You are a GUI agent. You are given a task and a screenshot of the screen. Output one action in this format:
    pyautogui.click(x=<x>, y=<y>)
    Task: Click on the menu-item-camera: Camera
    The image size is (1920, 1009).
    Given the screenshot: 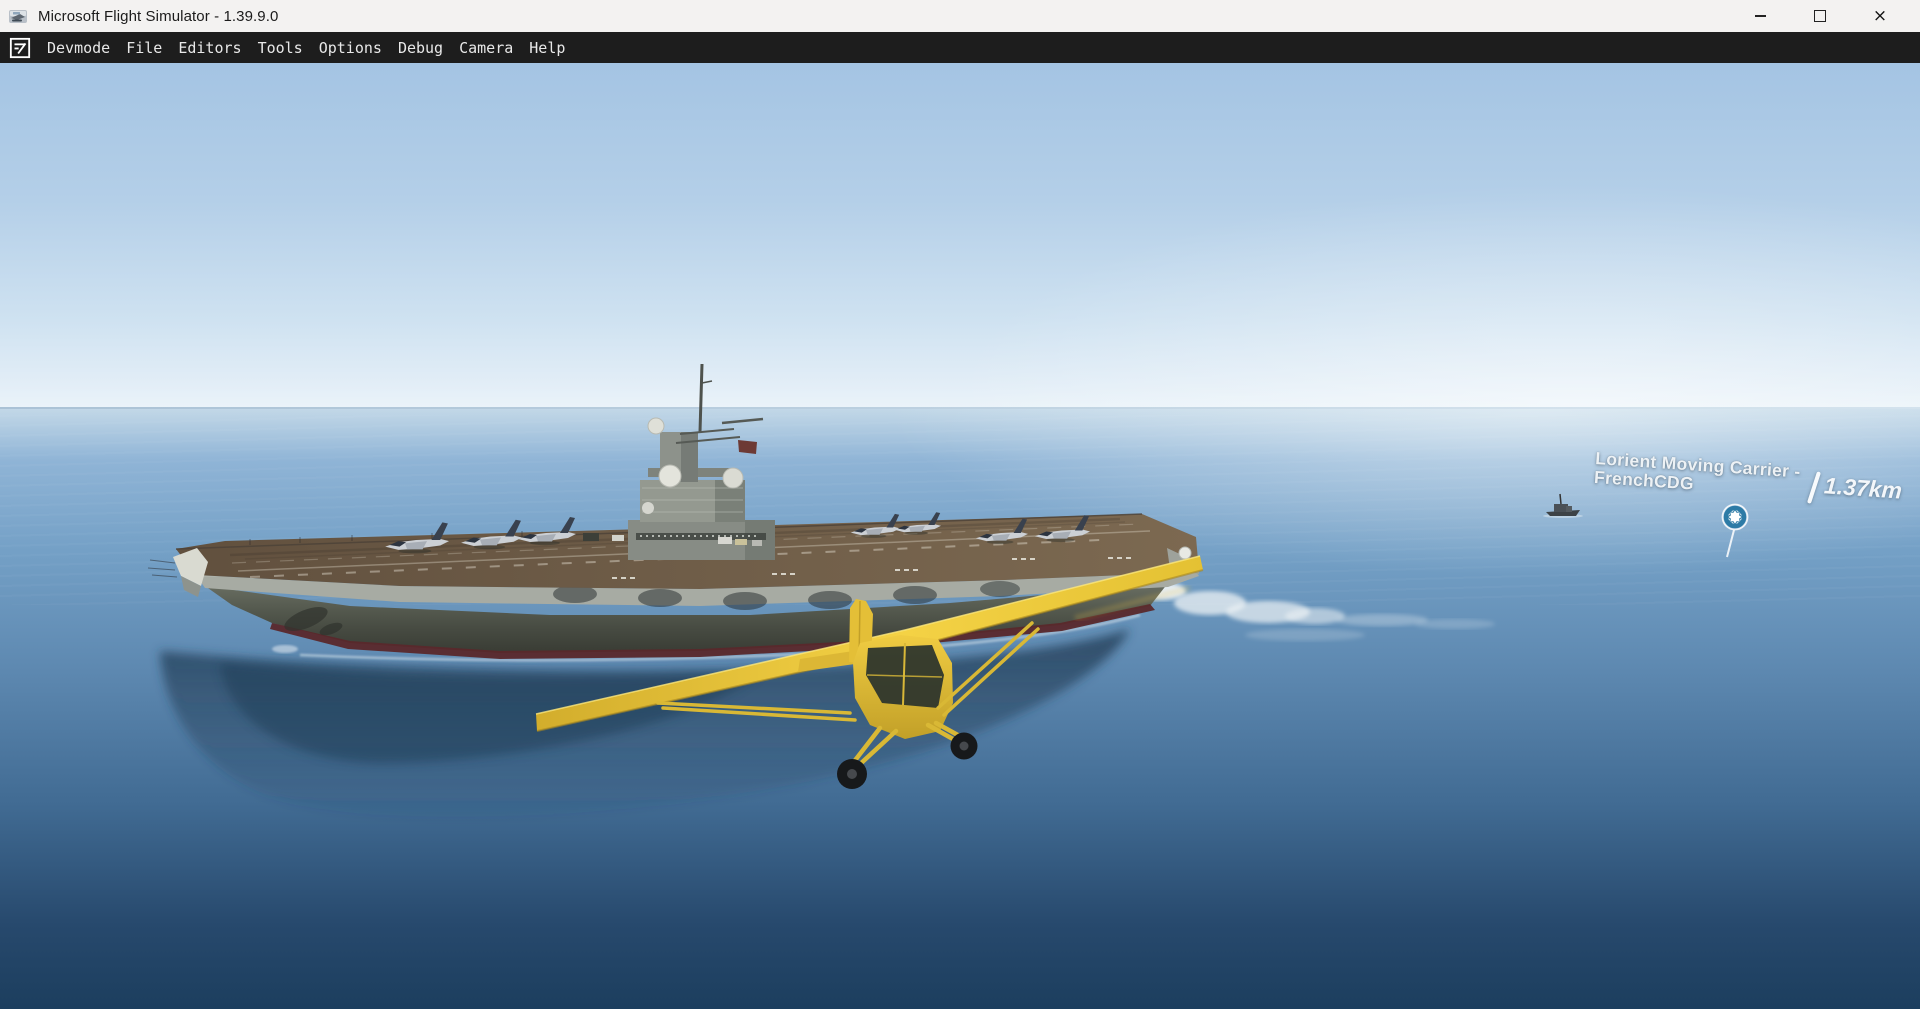 What is the action you would take?
    pyautogui.click(x=486, y=48)
    